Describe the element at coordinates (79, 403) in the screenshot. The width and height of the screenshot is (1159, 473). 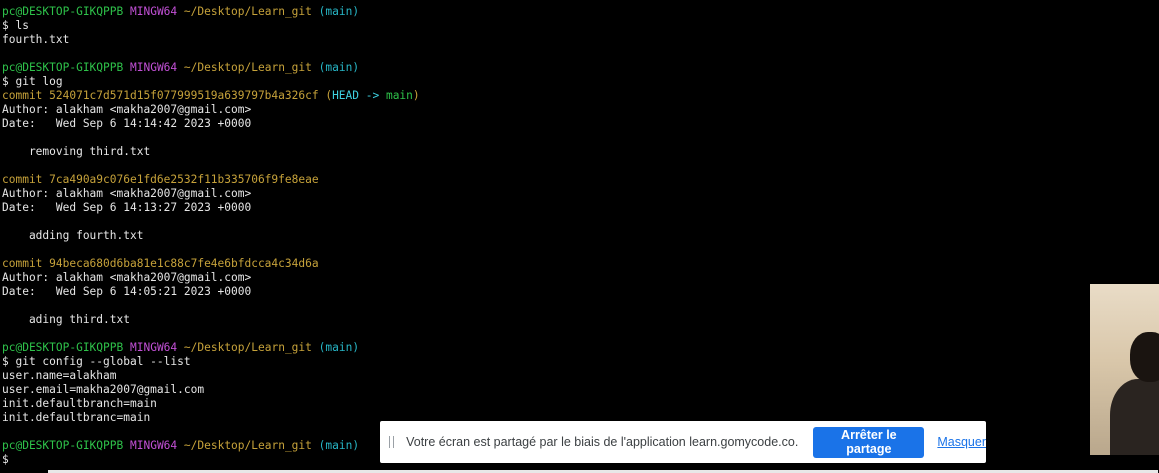
I see `output-line: init.defaultbranch=main` at that location.